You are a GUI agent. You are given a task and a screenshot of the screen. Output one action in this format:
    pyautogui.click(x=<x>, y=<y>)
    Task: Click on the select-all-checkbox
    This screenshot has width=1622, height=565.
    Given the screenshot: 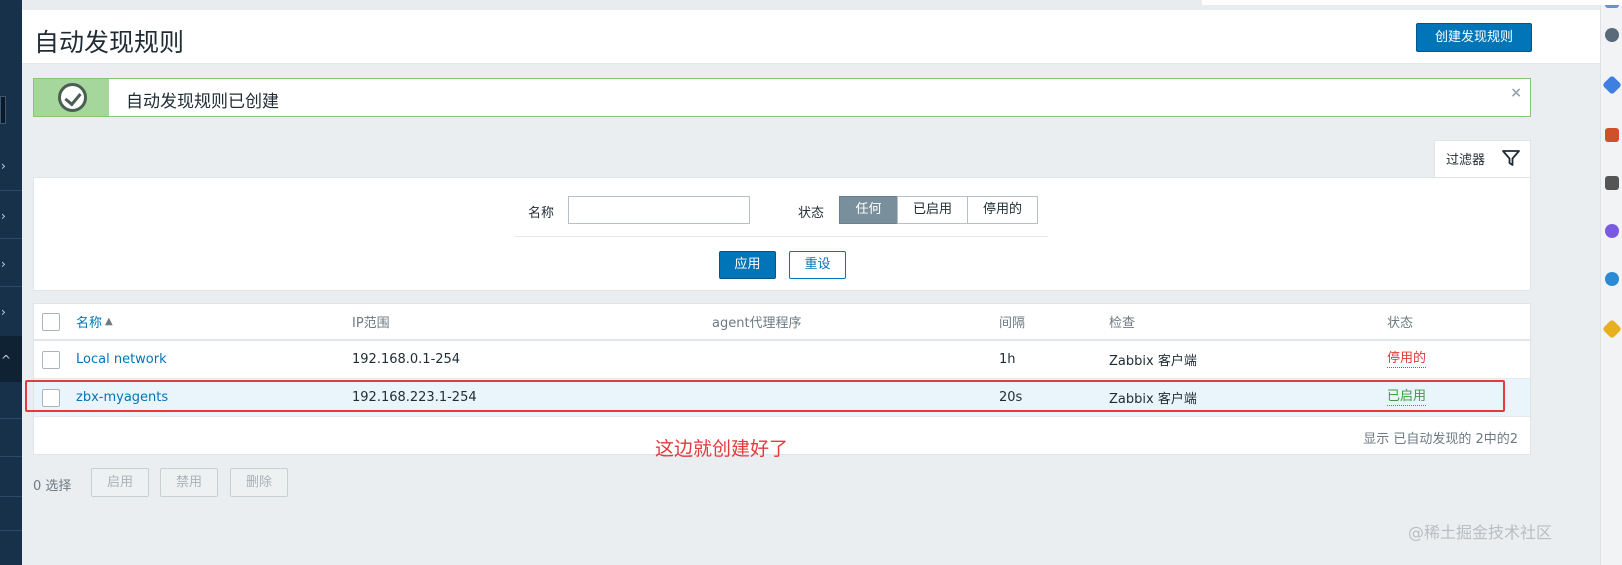 What is the action you would take?
    pyautogui.click(x=51, y=321)
    